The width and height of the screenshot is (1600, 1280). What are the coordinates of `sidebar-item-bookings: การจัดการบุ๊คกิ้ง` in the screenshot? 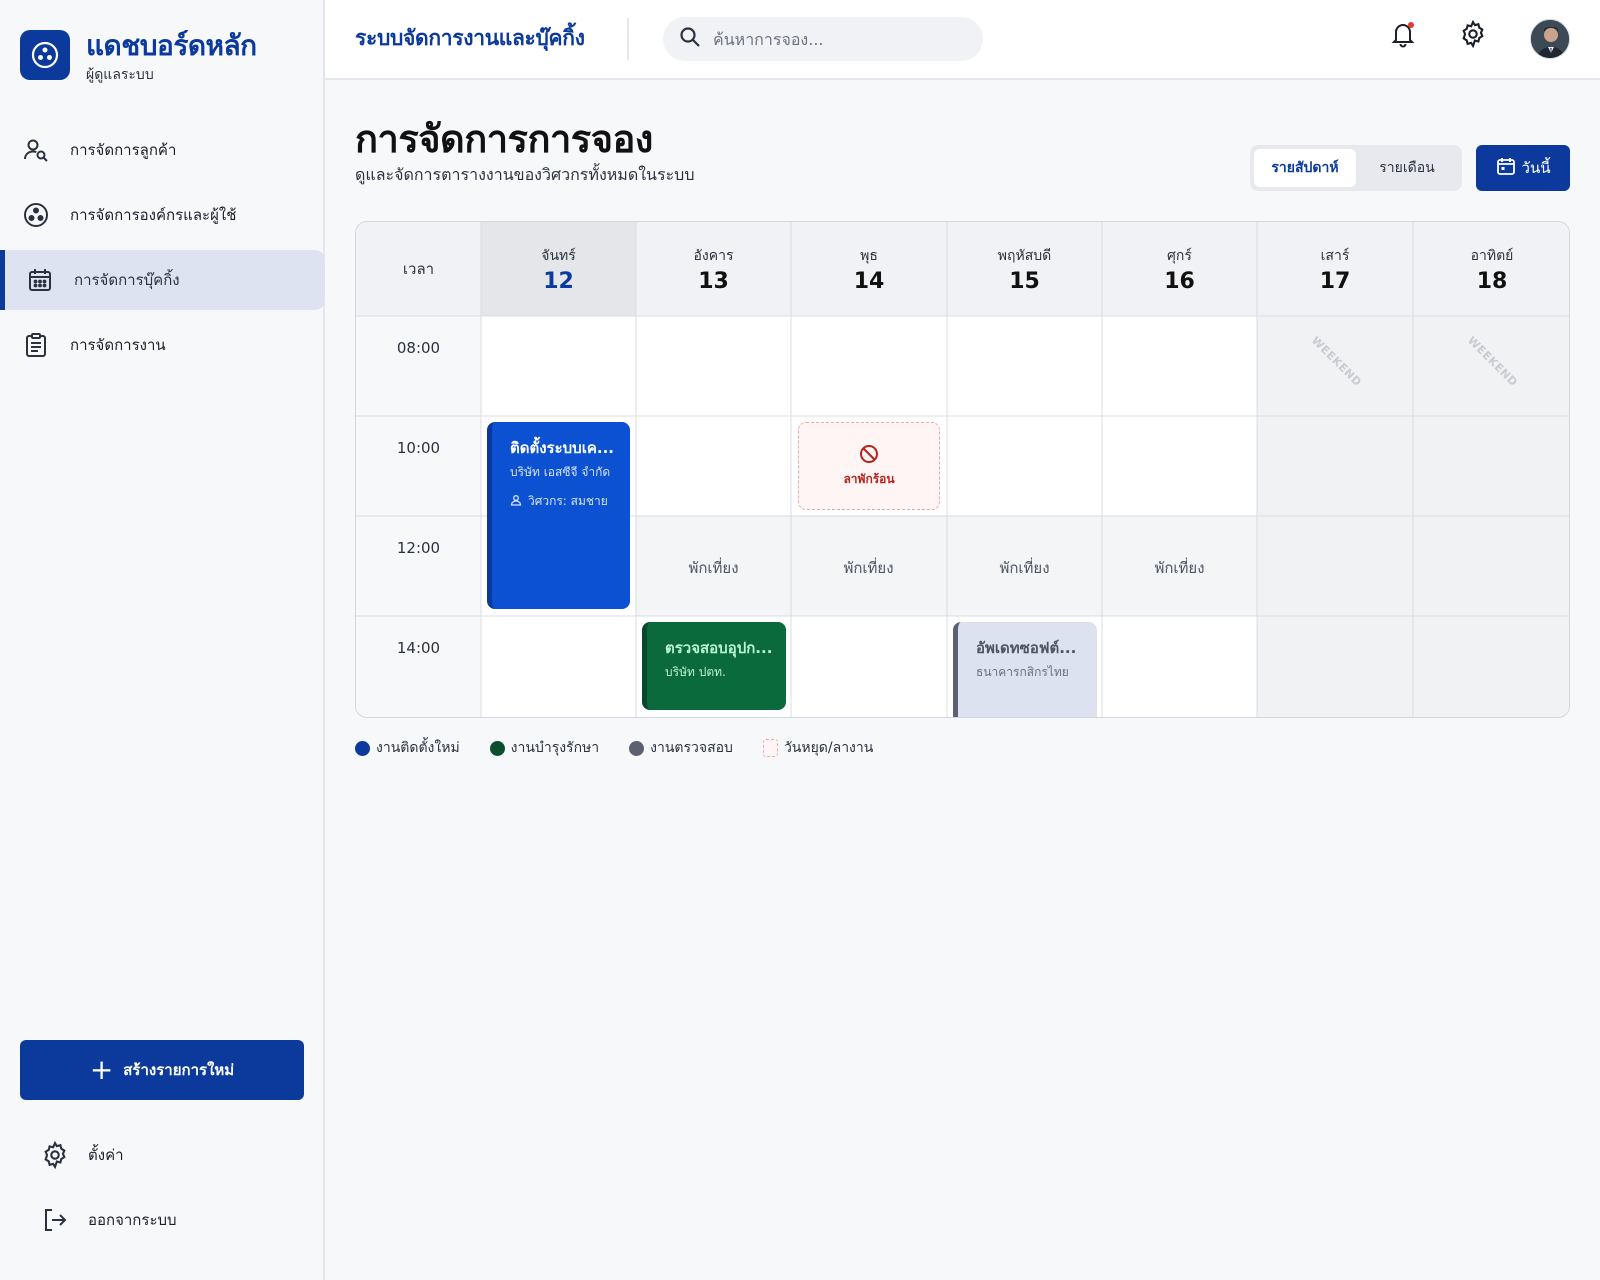 It's located at (162, 280).